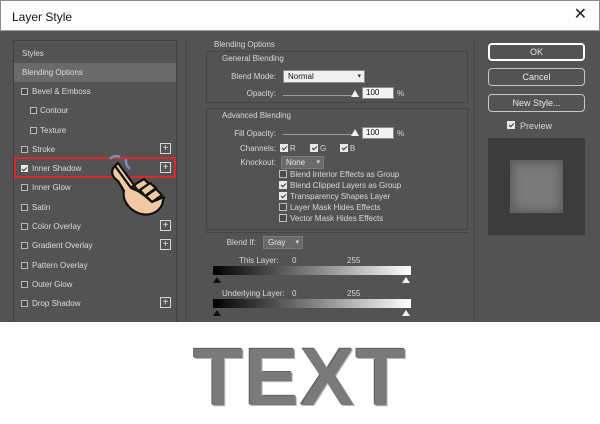 This screenshot has width=600, height=424. Describe the element at coordinates (95, 91) in the screenshot. I see `style-item-bevel-emboss: Bevel & Emboss` at that location.